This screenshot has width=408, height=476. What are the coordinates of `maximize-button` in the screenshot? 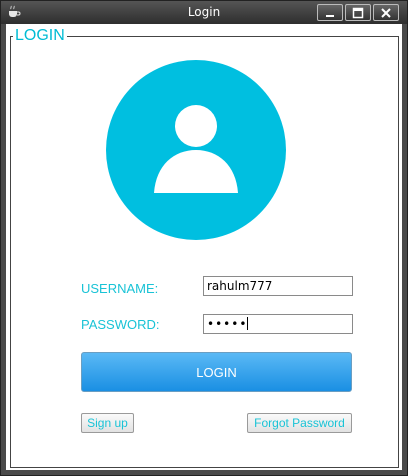 It's located at (358, 12).